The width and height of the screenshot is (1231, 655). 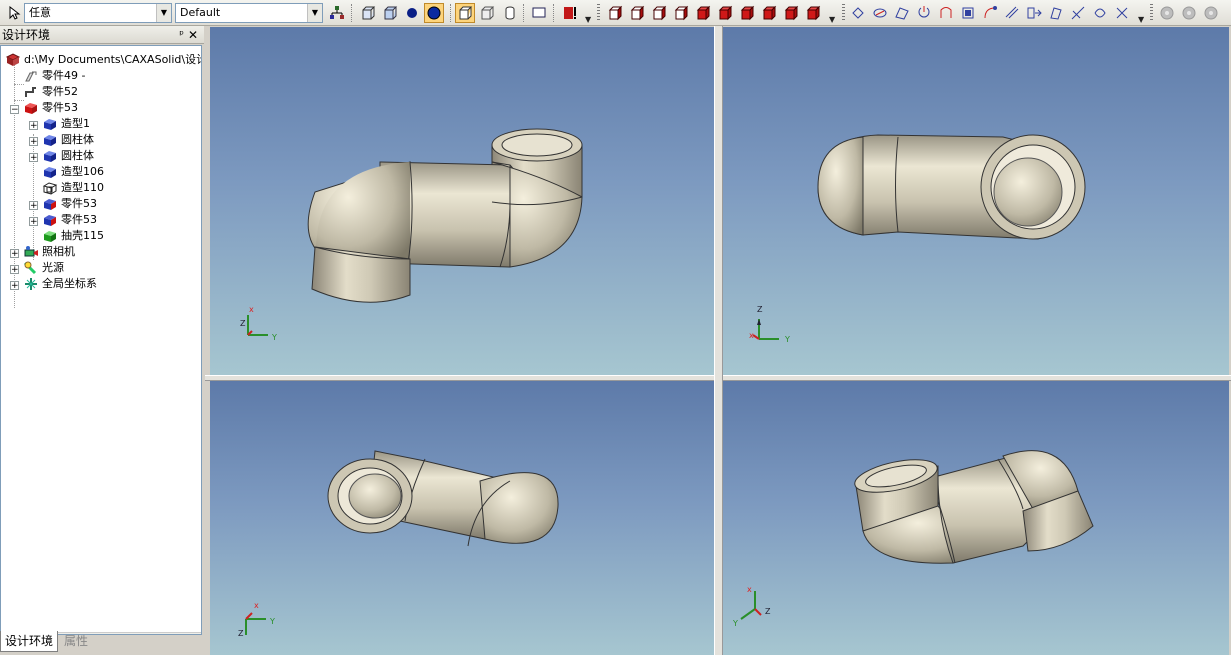 I want to click on solid-sphere-icon, so click(x=412, y=13).